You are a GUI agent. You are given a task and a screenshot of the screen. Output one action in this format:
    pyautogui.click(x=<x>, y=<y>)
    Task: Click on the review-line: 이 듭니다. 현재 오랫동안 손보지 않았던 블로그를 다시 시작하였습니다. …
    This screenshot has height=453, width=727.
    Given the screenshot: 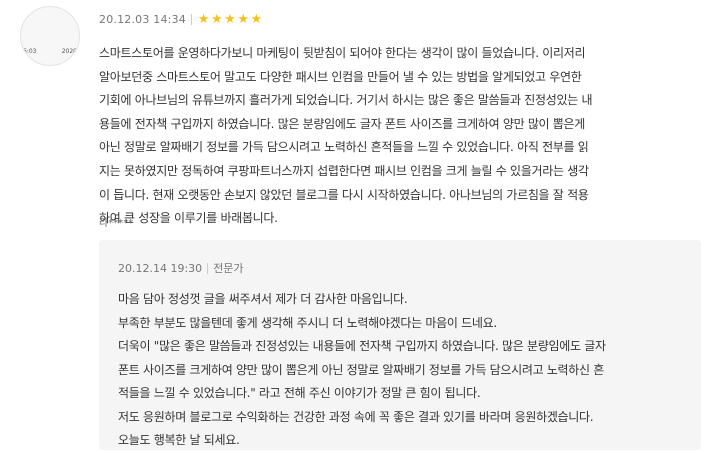 What is the action you would take?
    pyautogui.click(x=344, y=194)
    